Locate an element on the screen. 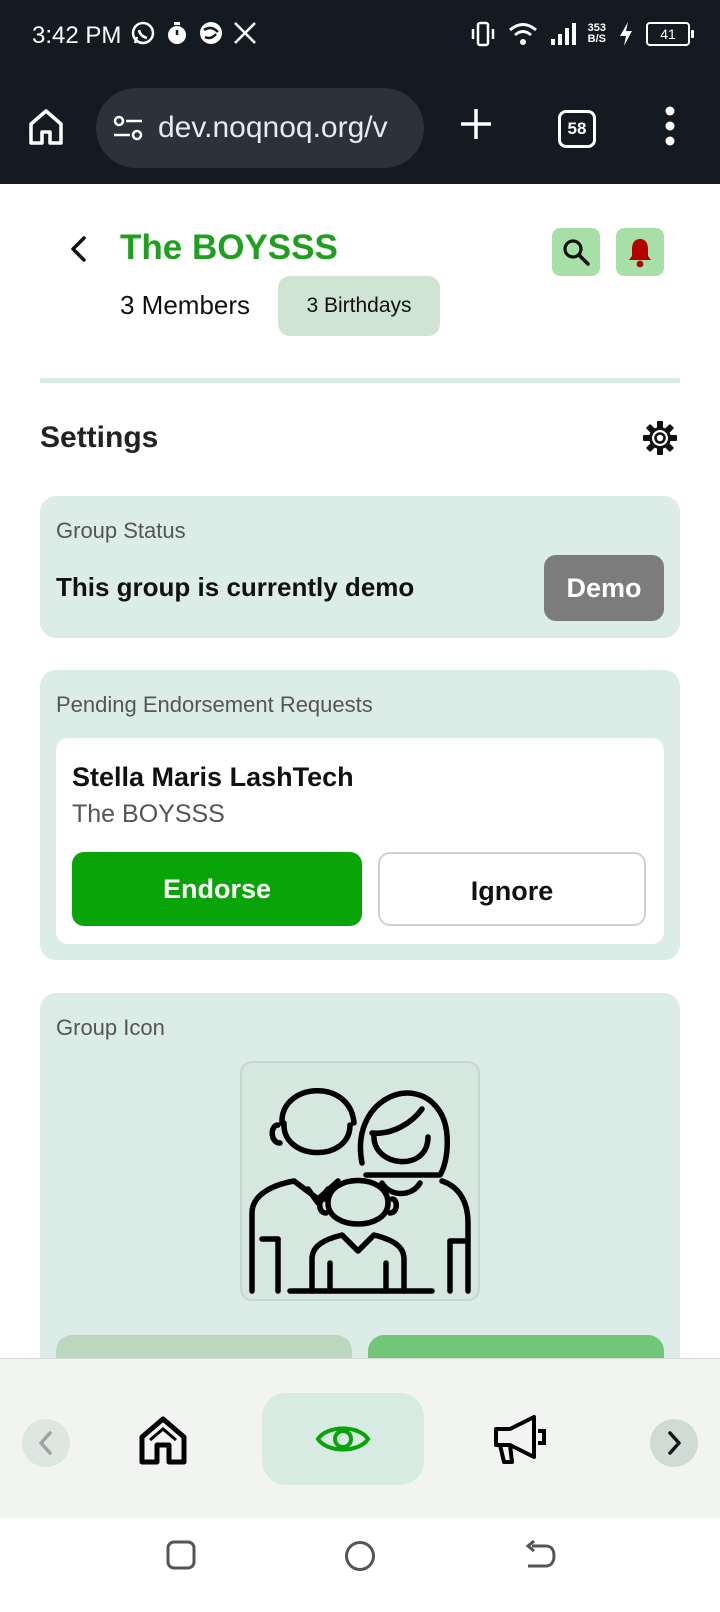 The image size is (720, 1612). birthdays-badge: 3 Birthdays is located at coordinates (359, 306).